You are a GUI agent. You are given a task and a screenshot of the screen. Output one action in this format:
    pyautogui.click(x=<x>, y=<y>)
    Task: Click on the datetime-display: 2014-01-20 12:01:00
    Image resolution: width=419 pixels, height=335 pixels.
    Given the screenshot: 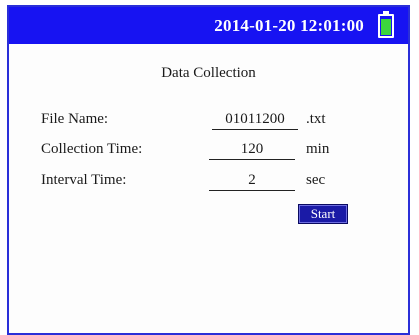 What is the action you would take?
    pyautogui.click(x=289, y=25)
    